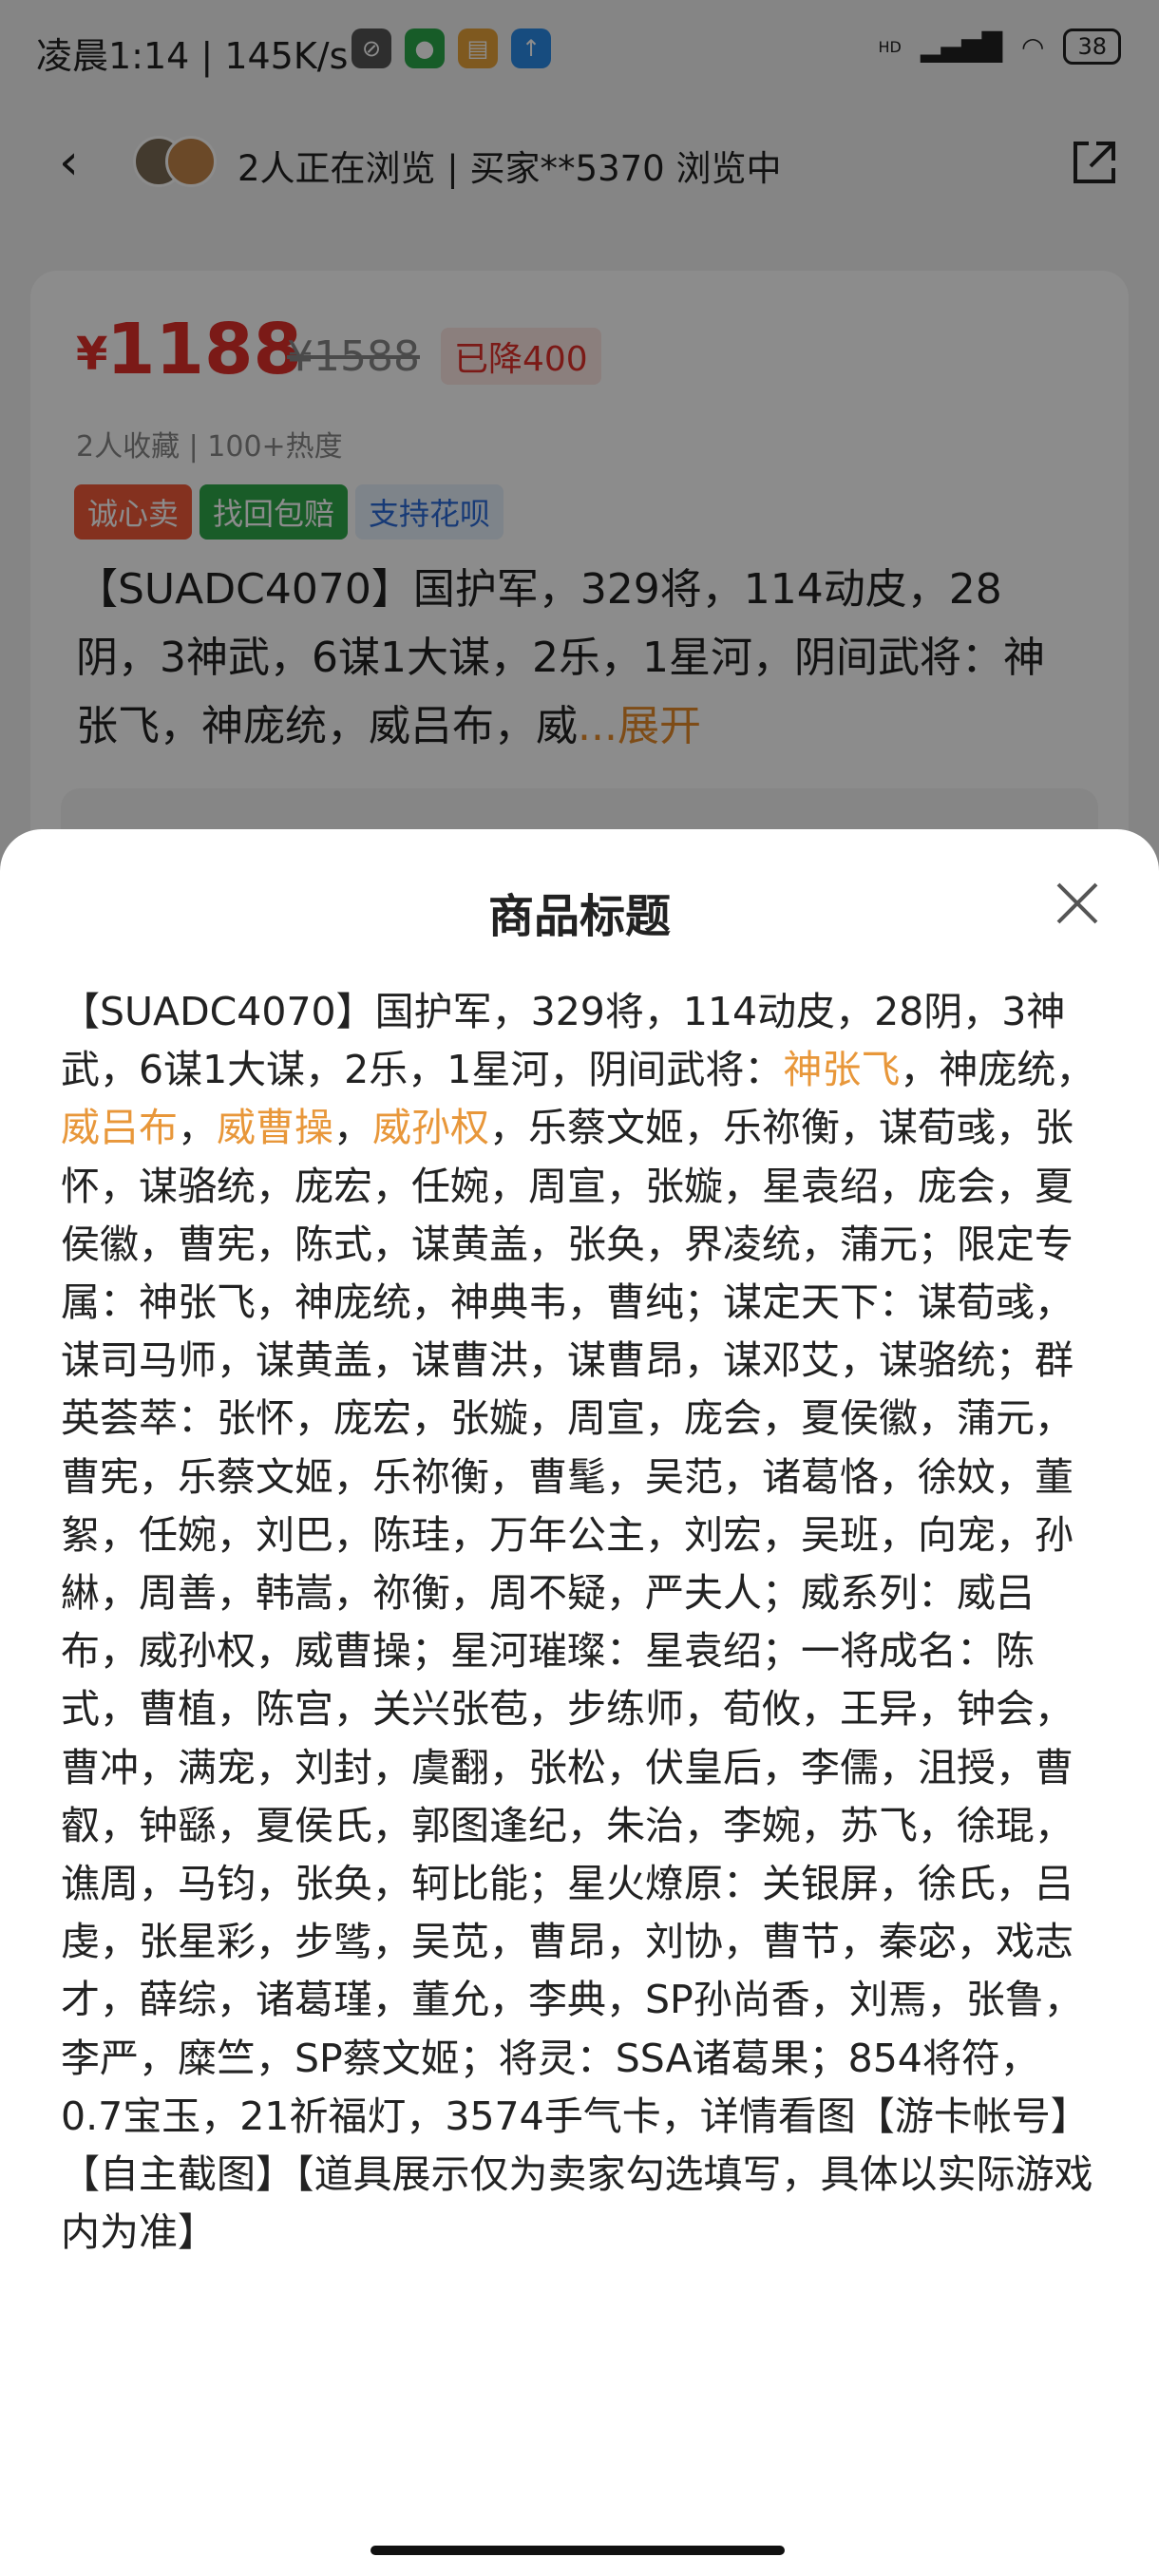 This screenshot has height=2576, width=1159. I want to click on highlight-general: 威吕布, so click(119, 1128).